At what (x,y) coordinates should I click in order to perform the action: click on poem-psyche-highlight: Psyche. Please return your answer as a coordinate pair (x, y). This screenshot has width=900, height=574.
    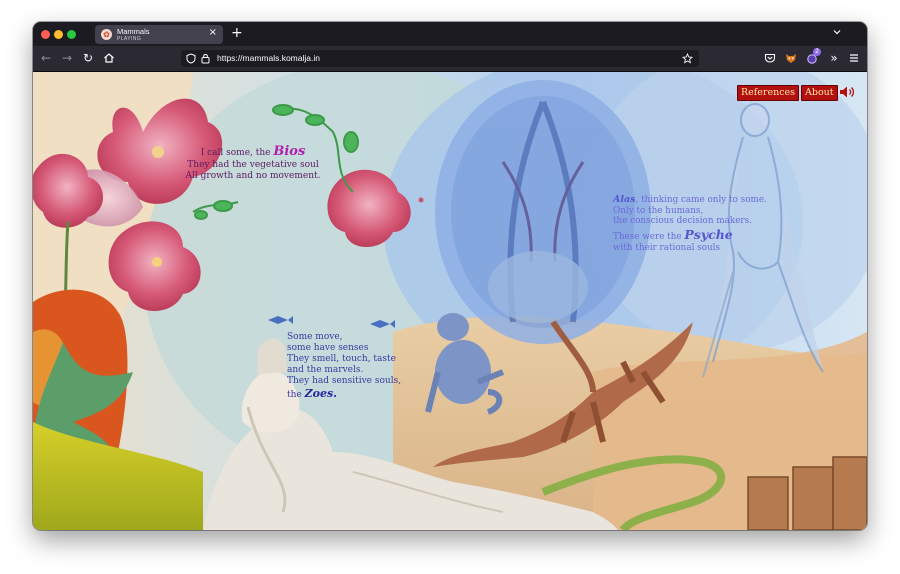
    Looking at the image, I should click on (708, 235).